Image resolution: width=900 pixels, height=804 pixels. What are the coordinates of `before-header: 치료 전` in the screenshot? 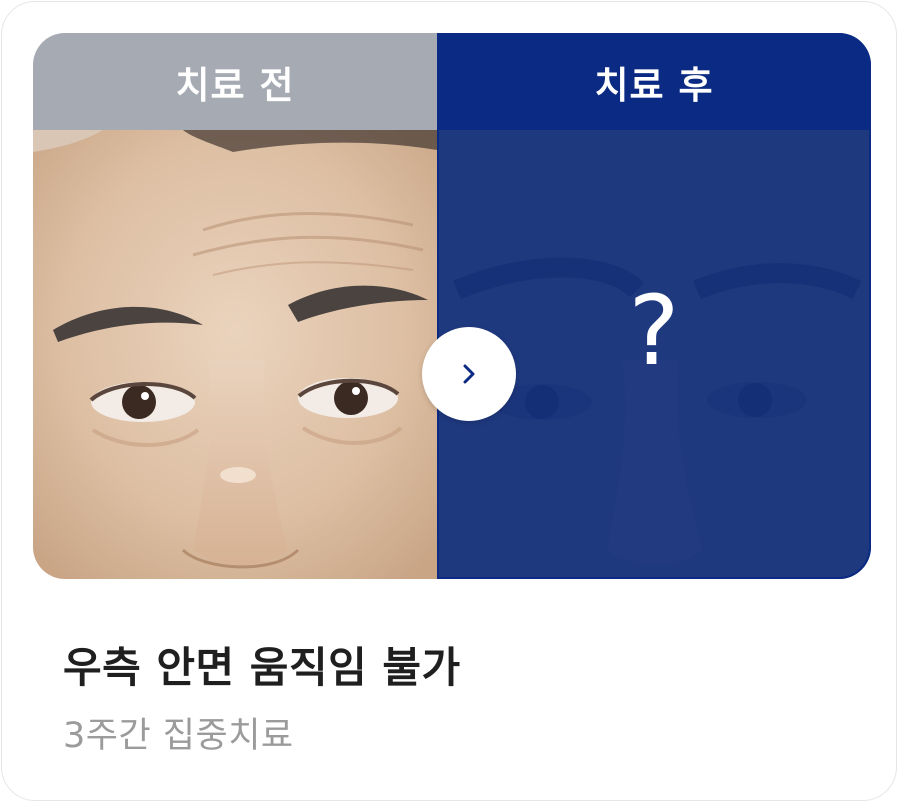 It's located at (235, 81).